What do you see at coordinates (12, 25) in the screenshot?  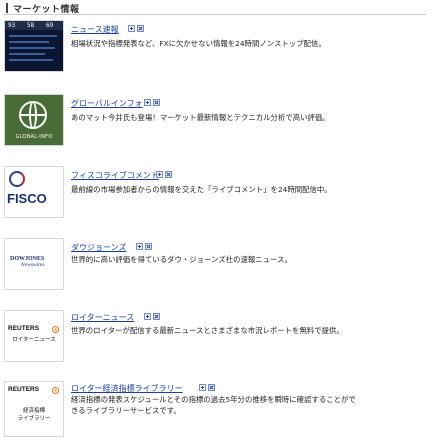 I see `ticker-value: 93` at bounding box center [12, 25].